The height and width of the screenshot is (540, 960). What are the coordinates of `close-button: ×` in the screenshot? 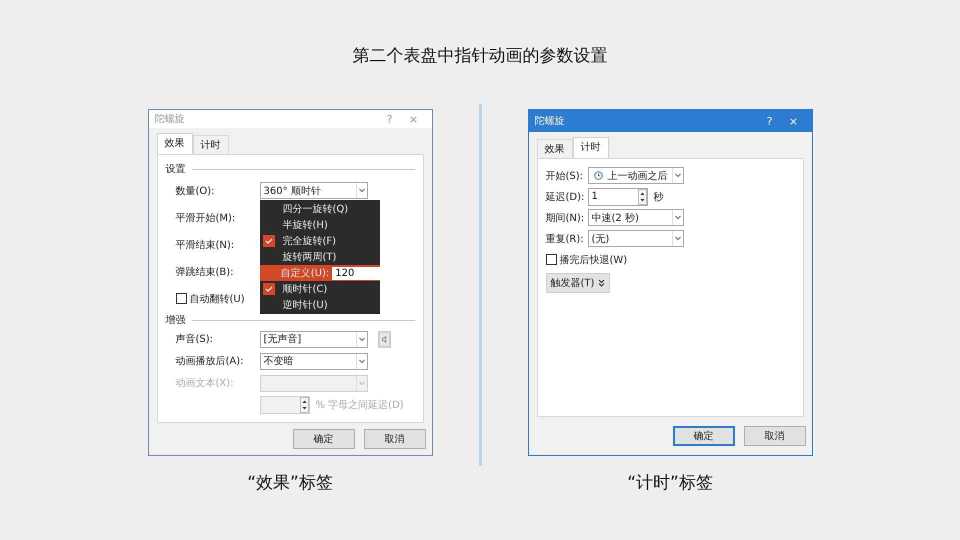 It's located at (794, 121).